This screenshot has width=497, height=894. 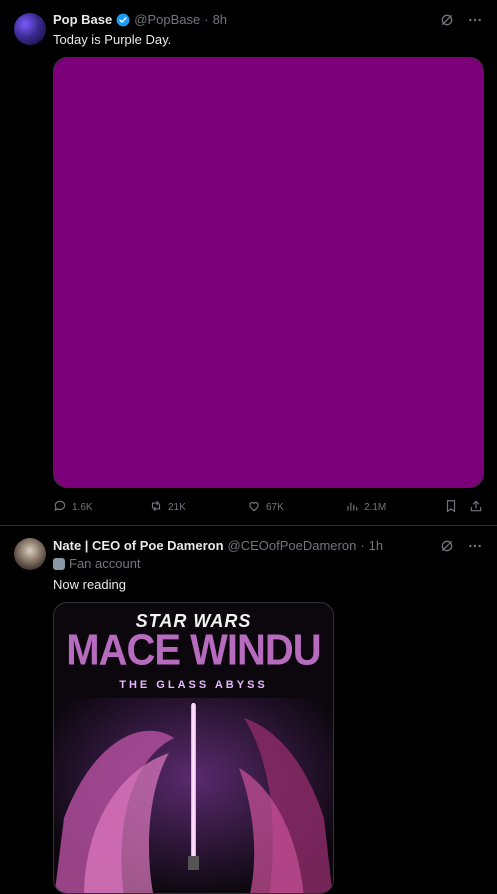 I want to click on handle: @CEOofPoeDameron, so click(x=292, y=545).